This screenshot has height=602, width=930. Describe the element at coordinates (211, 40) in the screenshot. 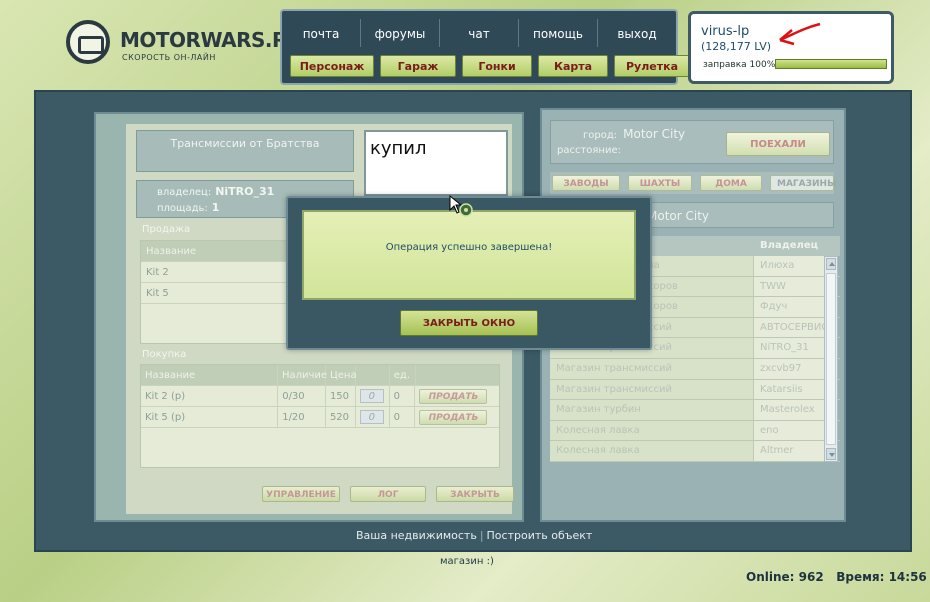

I see `site-logo-text: MOTORWARS.RU` at that location.